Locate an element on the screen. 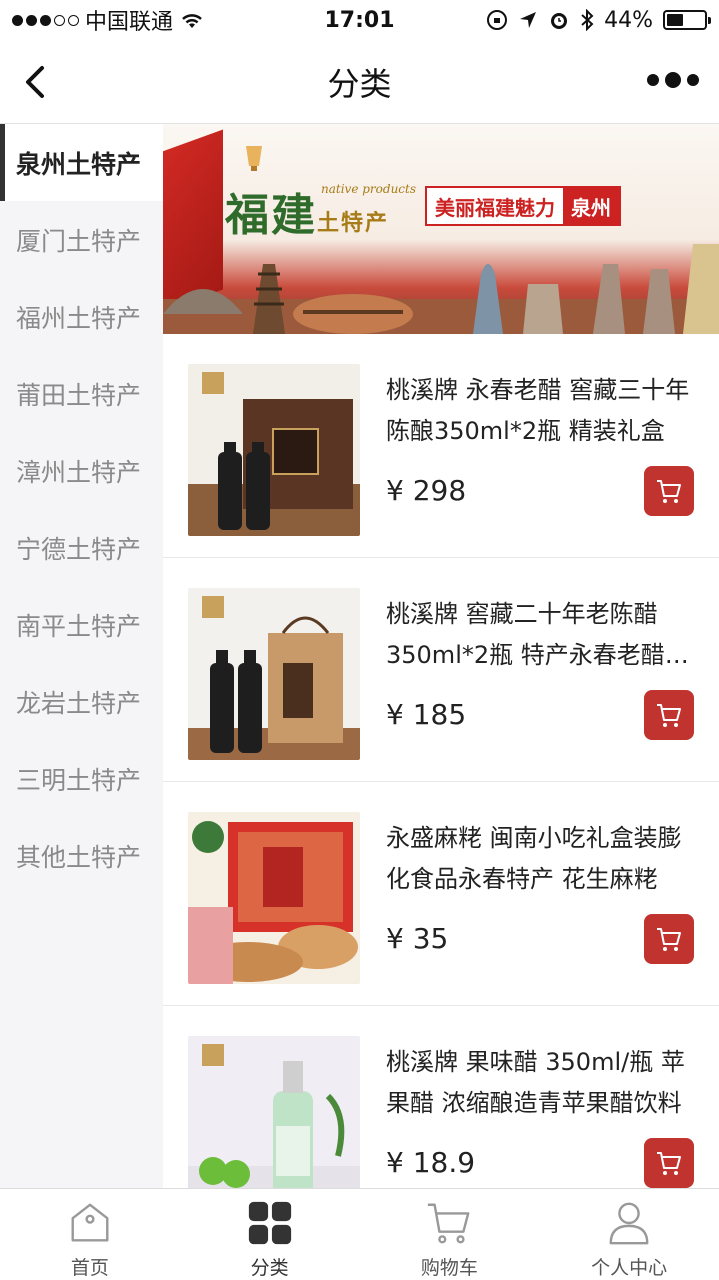 The image size is (719, 1280). status-bar: 中国联通 17:01 44% is located at coordinates (359, 20).